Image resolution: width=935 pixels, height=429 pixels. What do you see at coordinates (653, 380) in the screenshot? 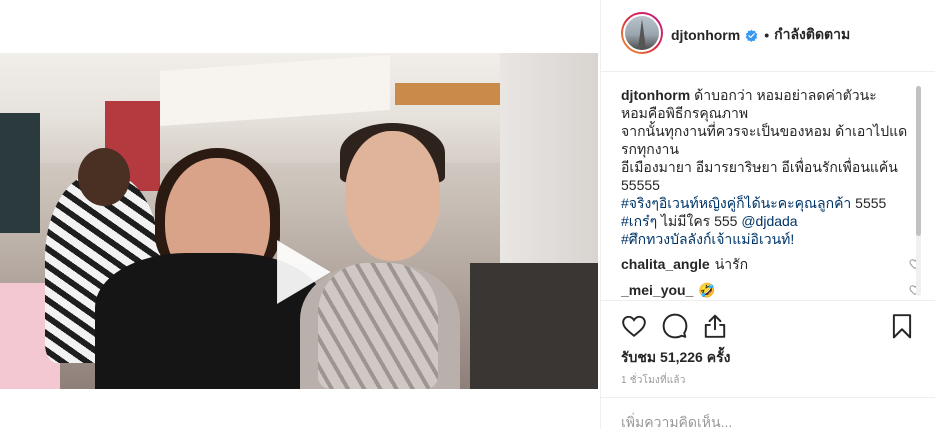
I see `post-timestamp: 1 ชั่วโมงที่แล้ว` at bounding box center [653, 380].